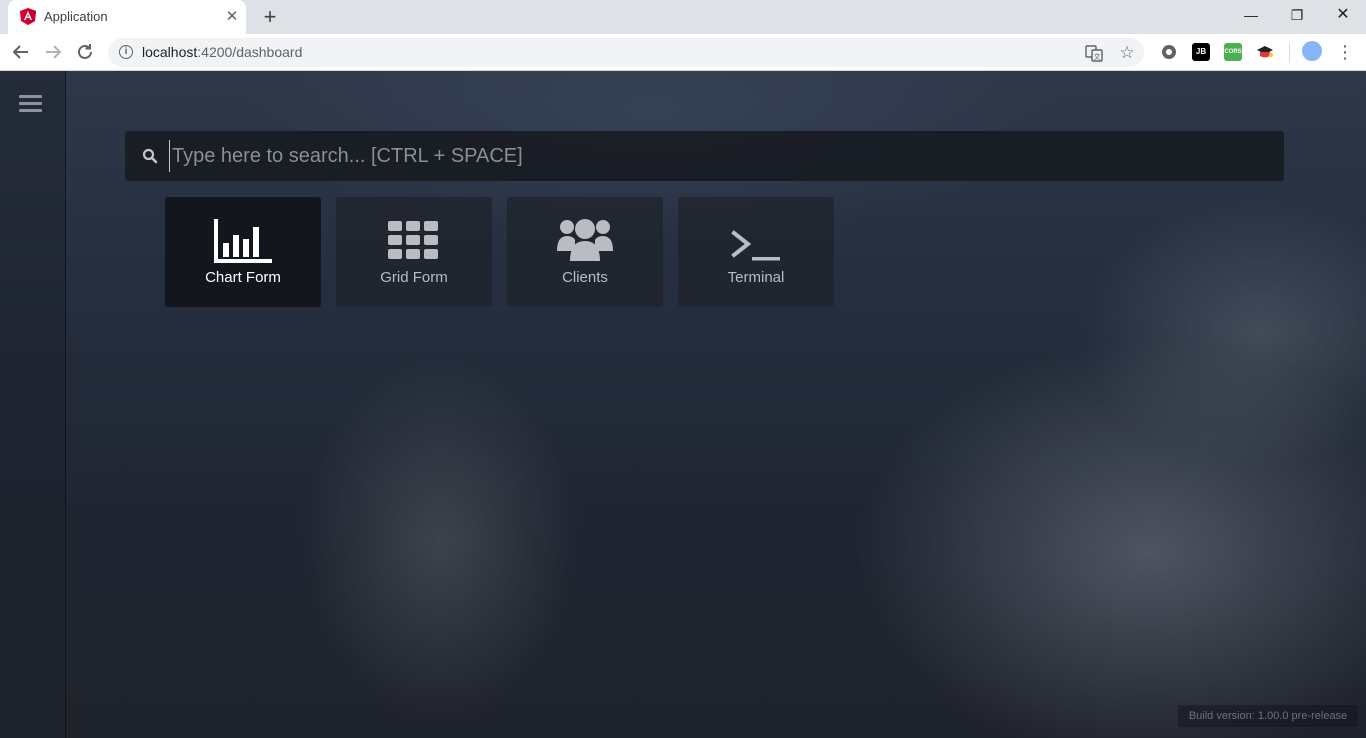 Image resolution: width=1366 pixels, height=738 pixels. I want to click on new-tab-button: +, so click(270, 17).